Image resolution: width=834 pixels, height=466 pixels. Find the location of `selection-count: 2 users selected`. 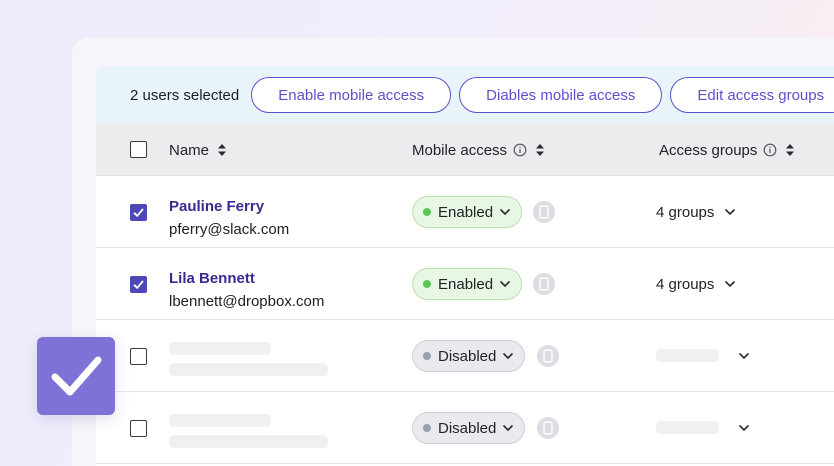

selection-count: 2 users selected is located at coordinates (185, 95).